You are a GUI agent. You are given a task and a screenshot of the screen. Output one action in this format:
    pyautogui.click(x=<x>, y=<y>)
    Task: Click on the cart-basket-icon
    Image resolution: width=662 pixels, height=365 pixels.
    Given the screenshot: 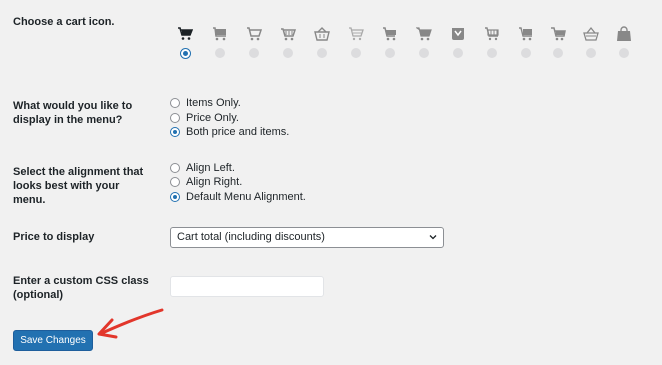 What is the action you would take?
    pyautogui.click(x=288, y=34)
    